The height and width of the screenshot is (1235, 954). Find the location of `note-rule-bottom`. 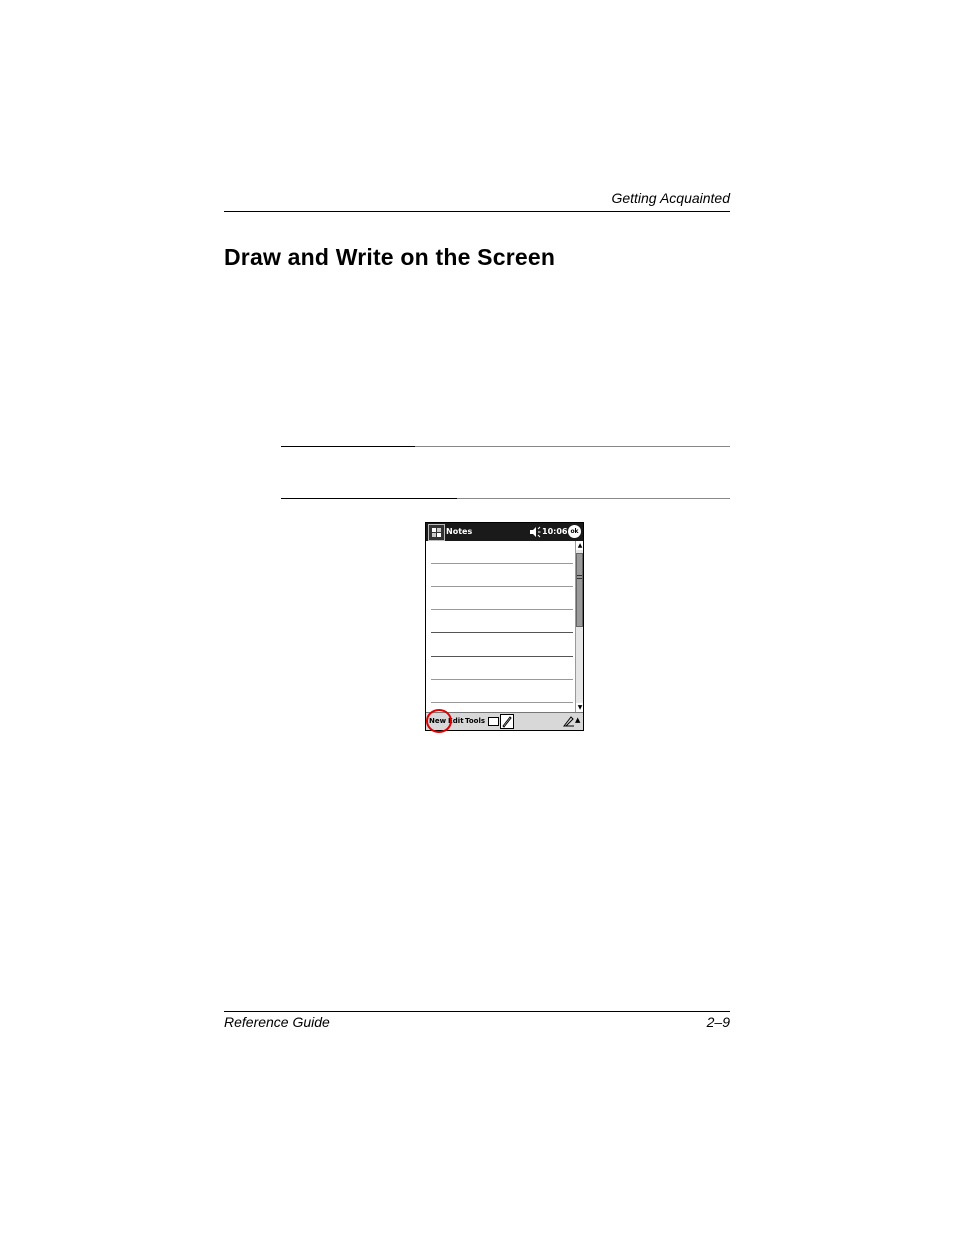

note-rule-bottom is located at coordinates (369, 498).